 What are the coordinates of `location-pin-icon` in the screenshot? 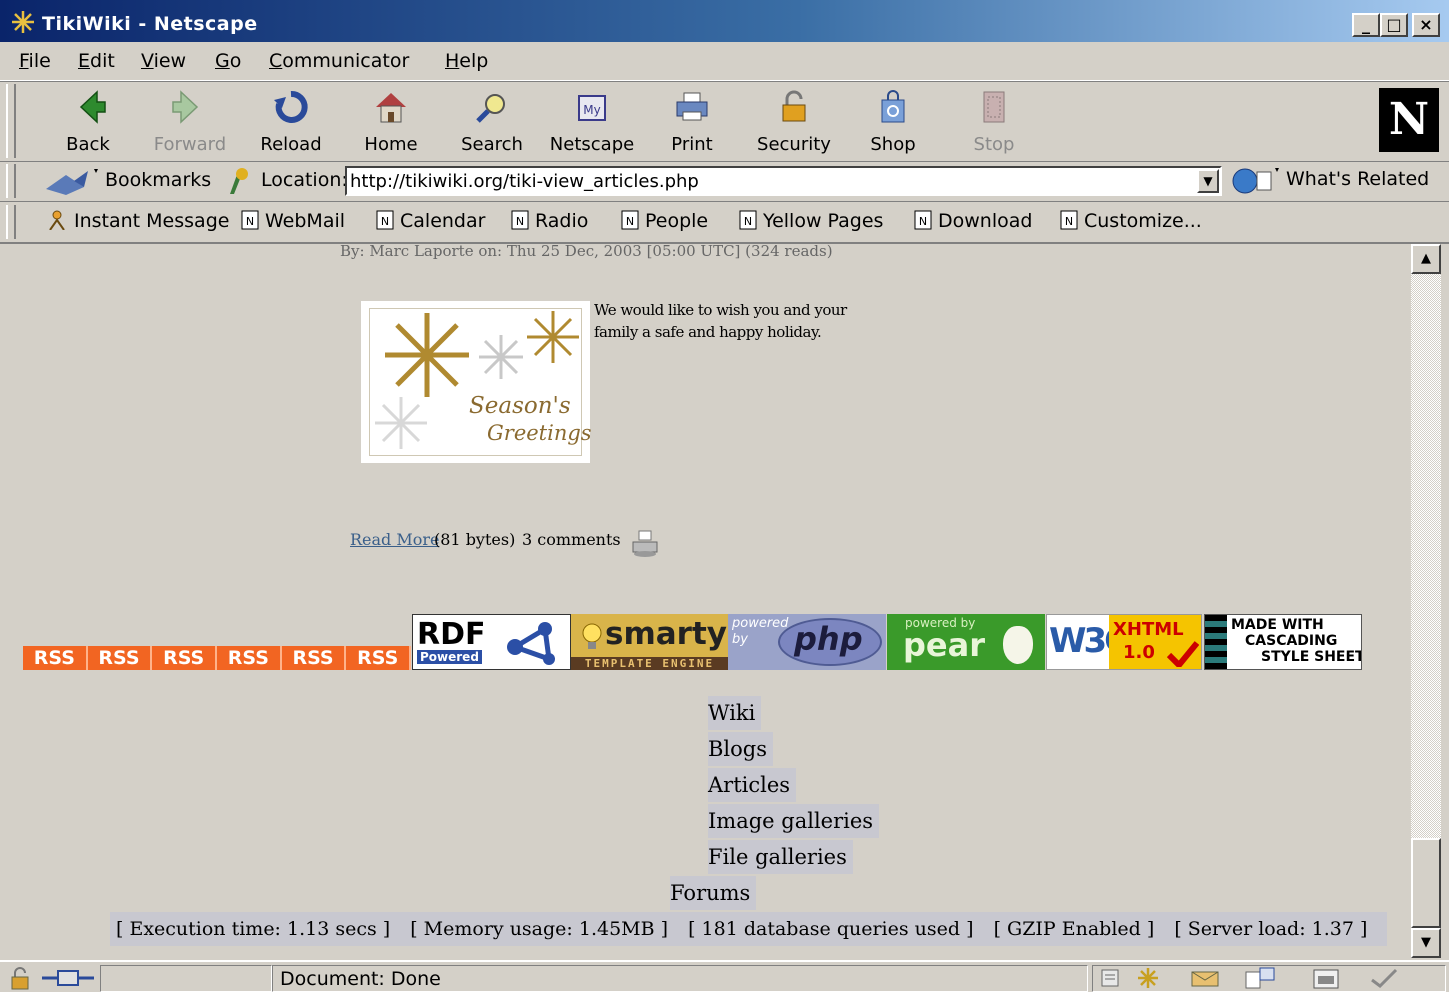 It's located at (239, 181).